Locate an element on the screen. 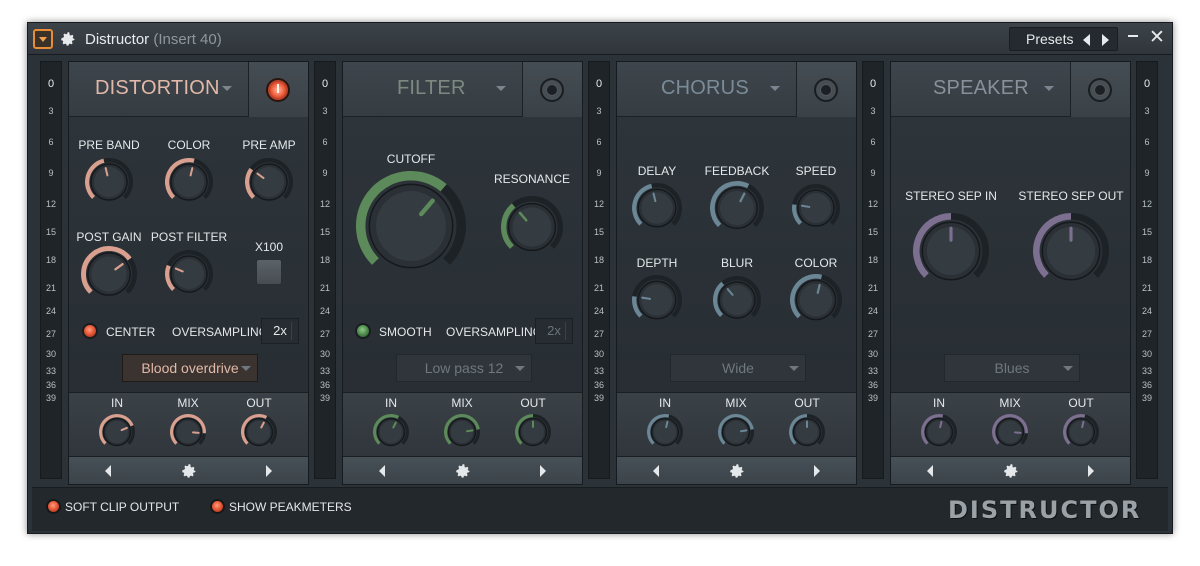  module-name: SPEAKER is located at coordinates (981, 88).